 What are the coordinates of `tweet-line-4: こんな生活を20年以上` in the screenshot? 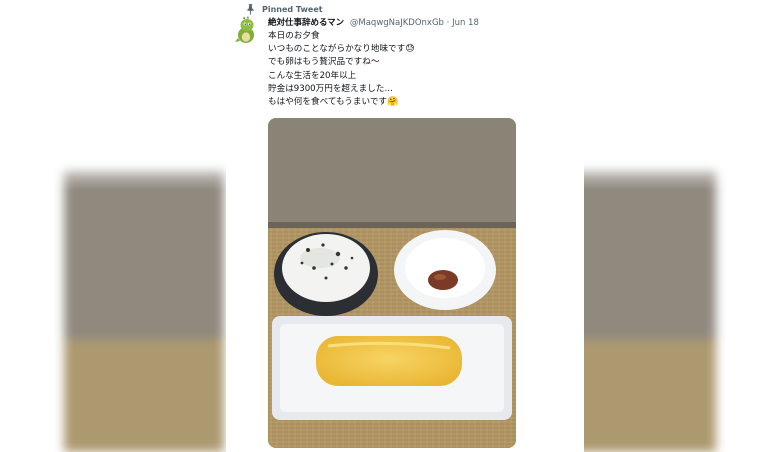 It's located at (312, 75).